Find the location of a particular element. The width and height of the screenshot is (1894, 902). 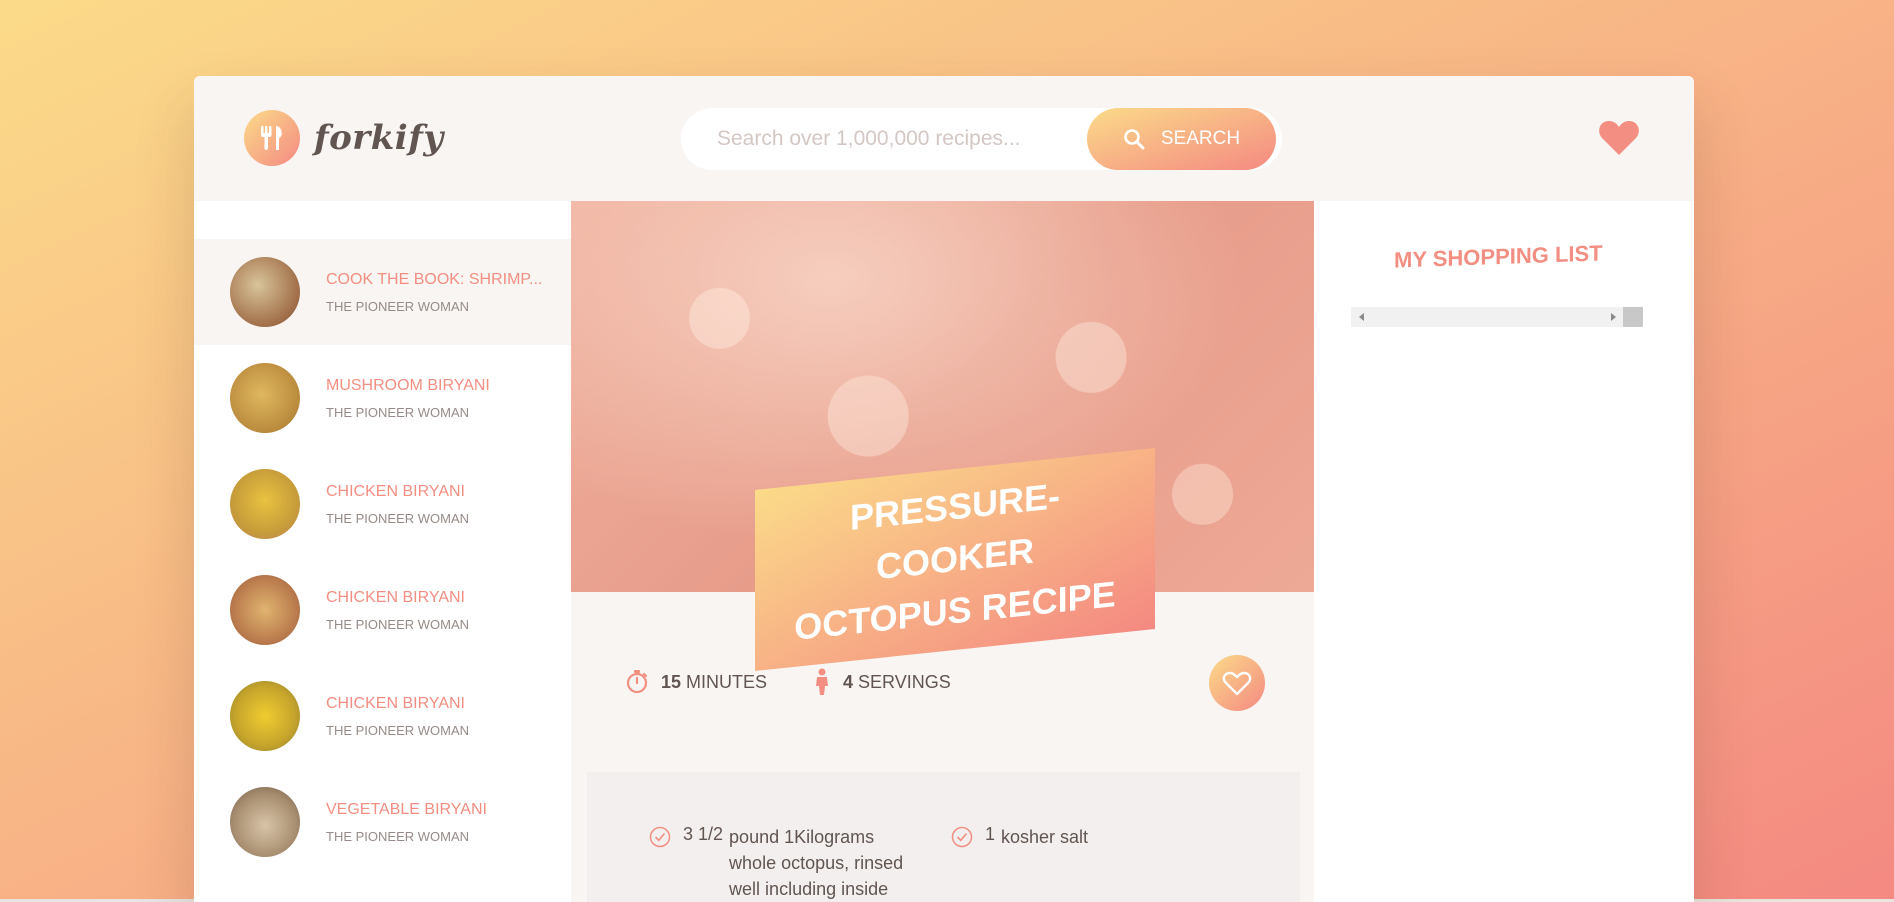

stopwatch-icon is located at coordinates (637, 682).